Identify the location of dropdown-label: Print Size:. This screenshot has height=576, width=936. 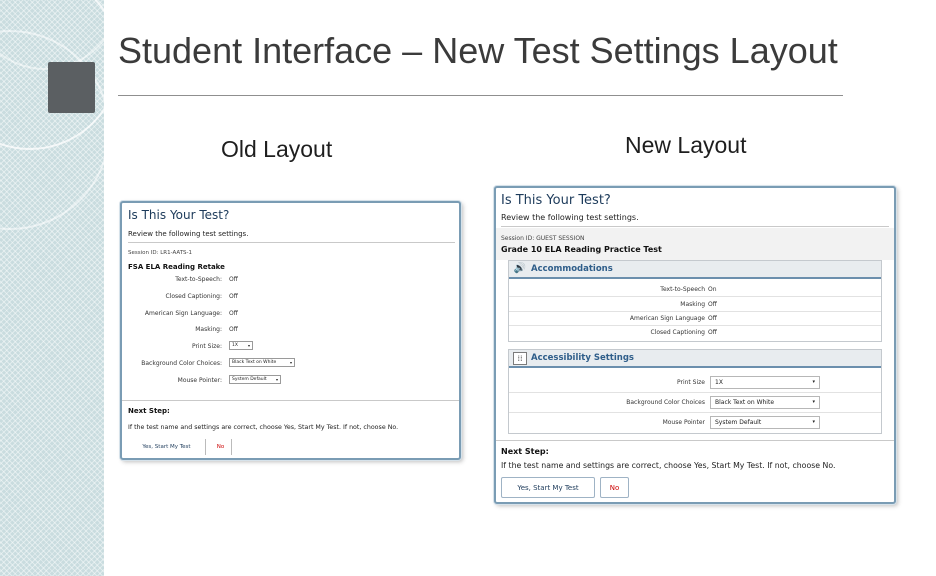
(206, 346).